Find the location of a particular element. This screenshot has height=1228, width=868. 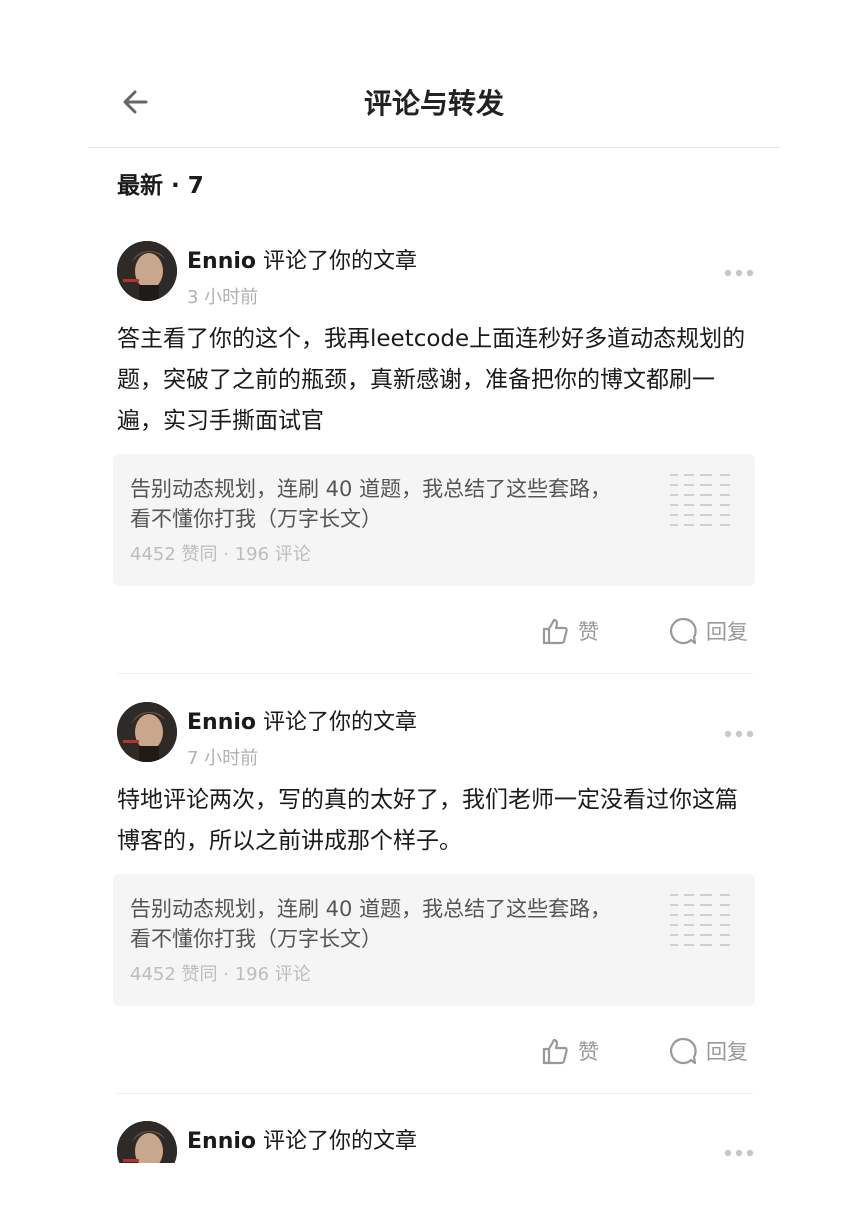

timestamp: 7 小时前 is located at coordinates (223, 758).